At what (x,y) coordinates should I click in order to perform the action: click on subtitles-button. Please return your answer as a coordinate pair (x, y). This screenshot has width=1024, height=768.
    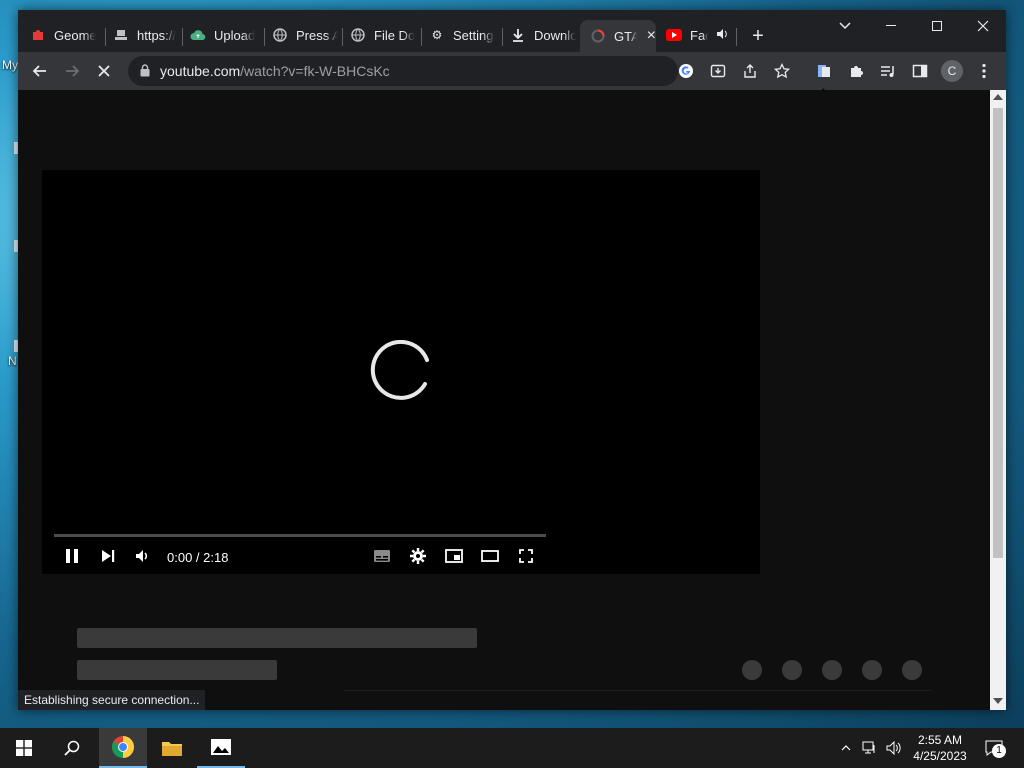
    Looking at the image, I should click on (382, 556).